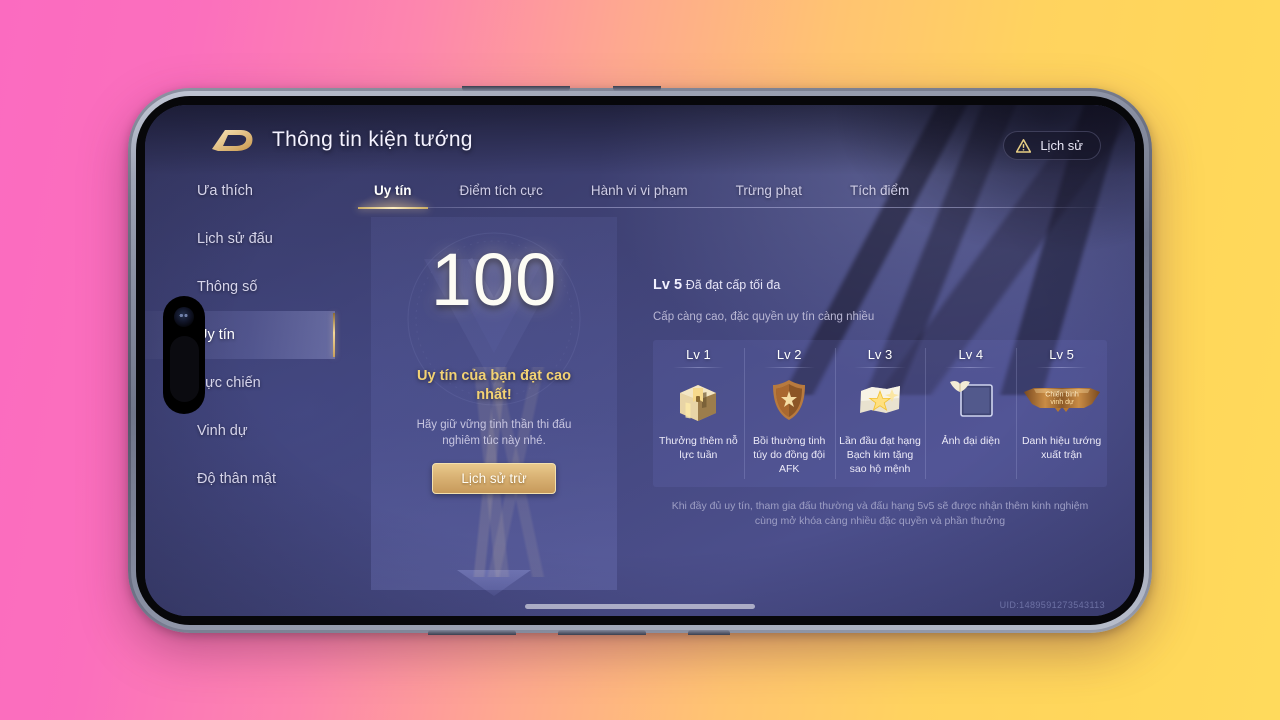 This screenshot has height=720, width=1280. Describe the element at coordinates (971, 354) in the screenshot. I see `level-card-title: Lv 4` at that location.